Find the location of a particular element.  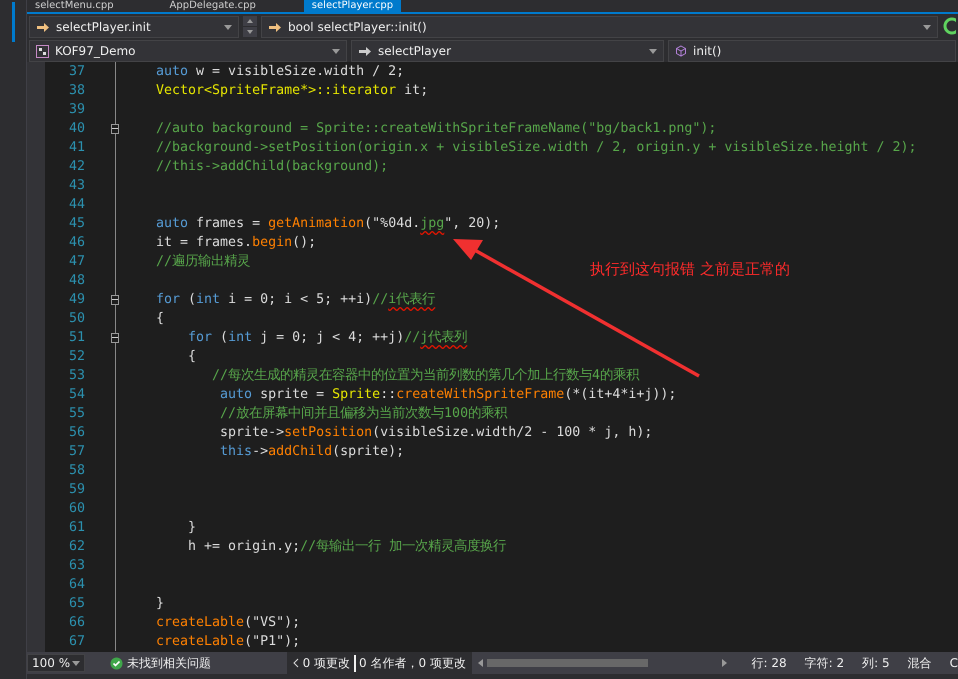

code-line: for (int i = 0; i < 5; ++i)//i代表行 is located at coordinates (296, 299).